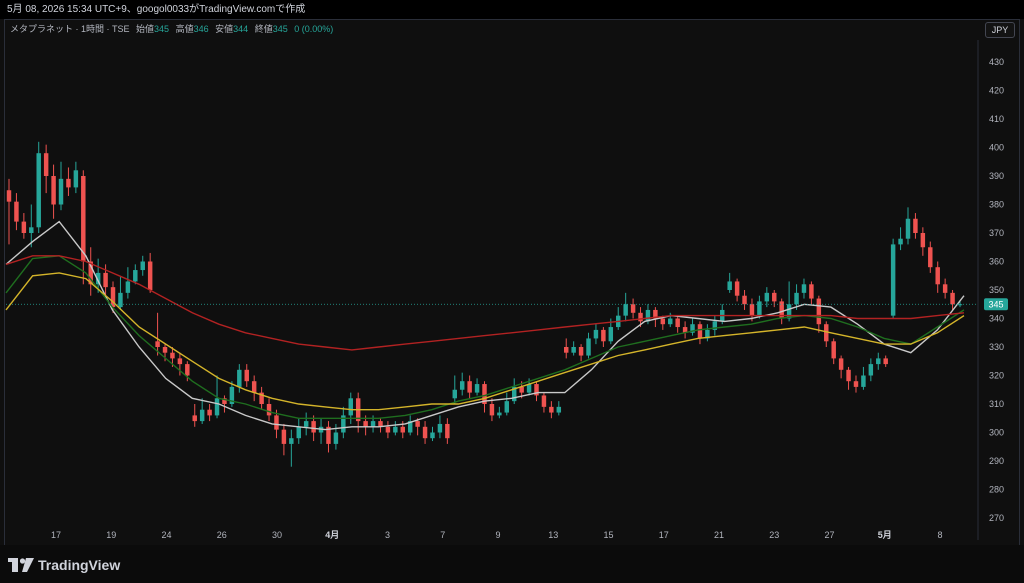  Describe the element at coordinates (996, 176) in the screenshot. I see `y-tick-label: 390` at that location.